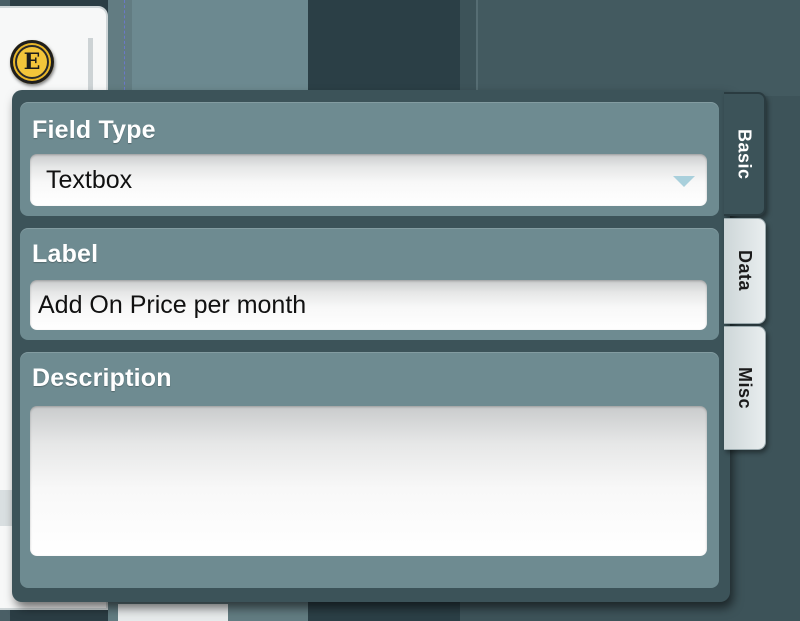  What do you see at coordinates (102, 378) in the screenshot?
I see `description-title: Description` at bounding box center [102, 378].